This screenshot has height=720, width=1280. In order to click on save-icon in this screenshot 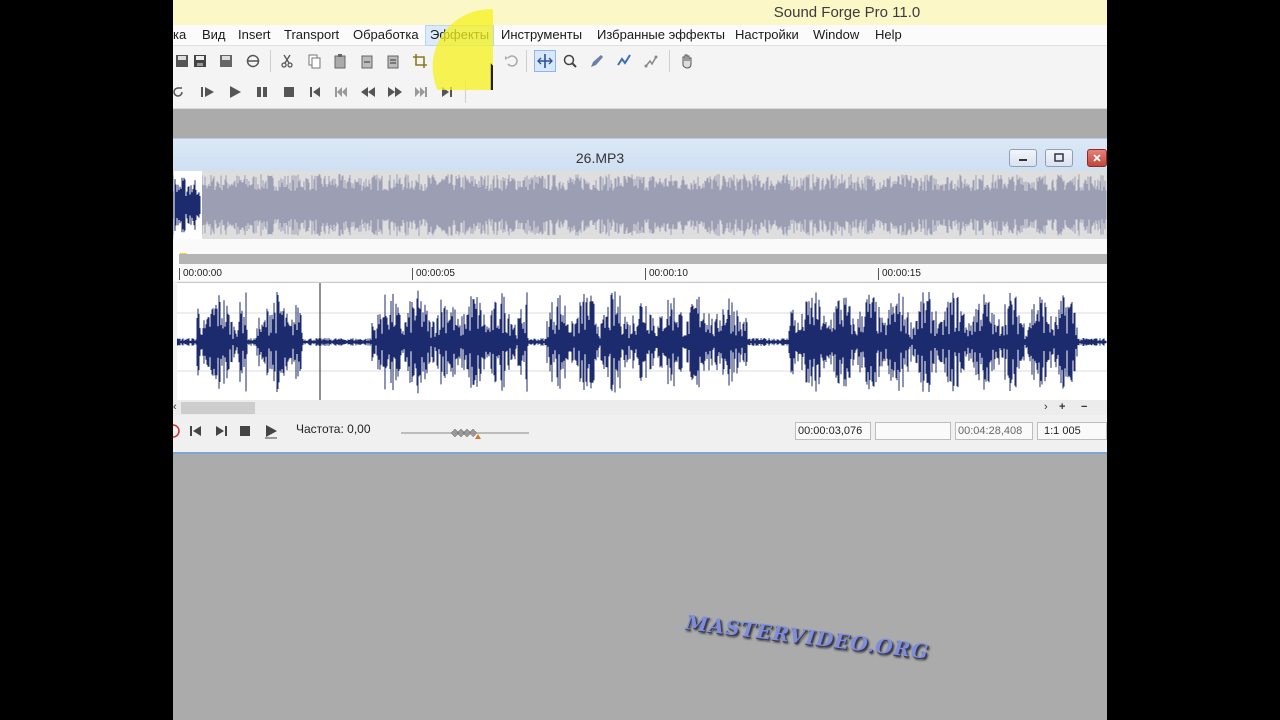, I will do `click(200, 61)`.